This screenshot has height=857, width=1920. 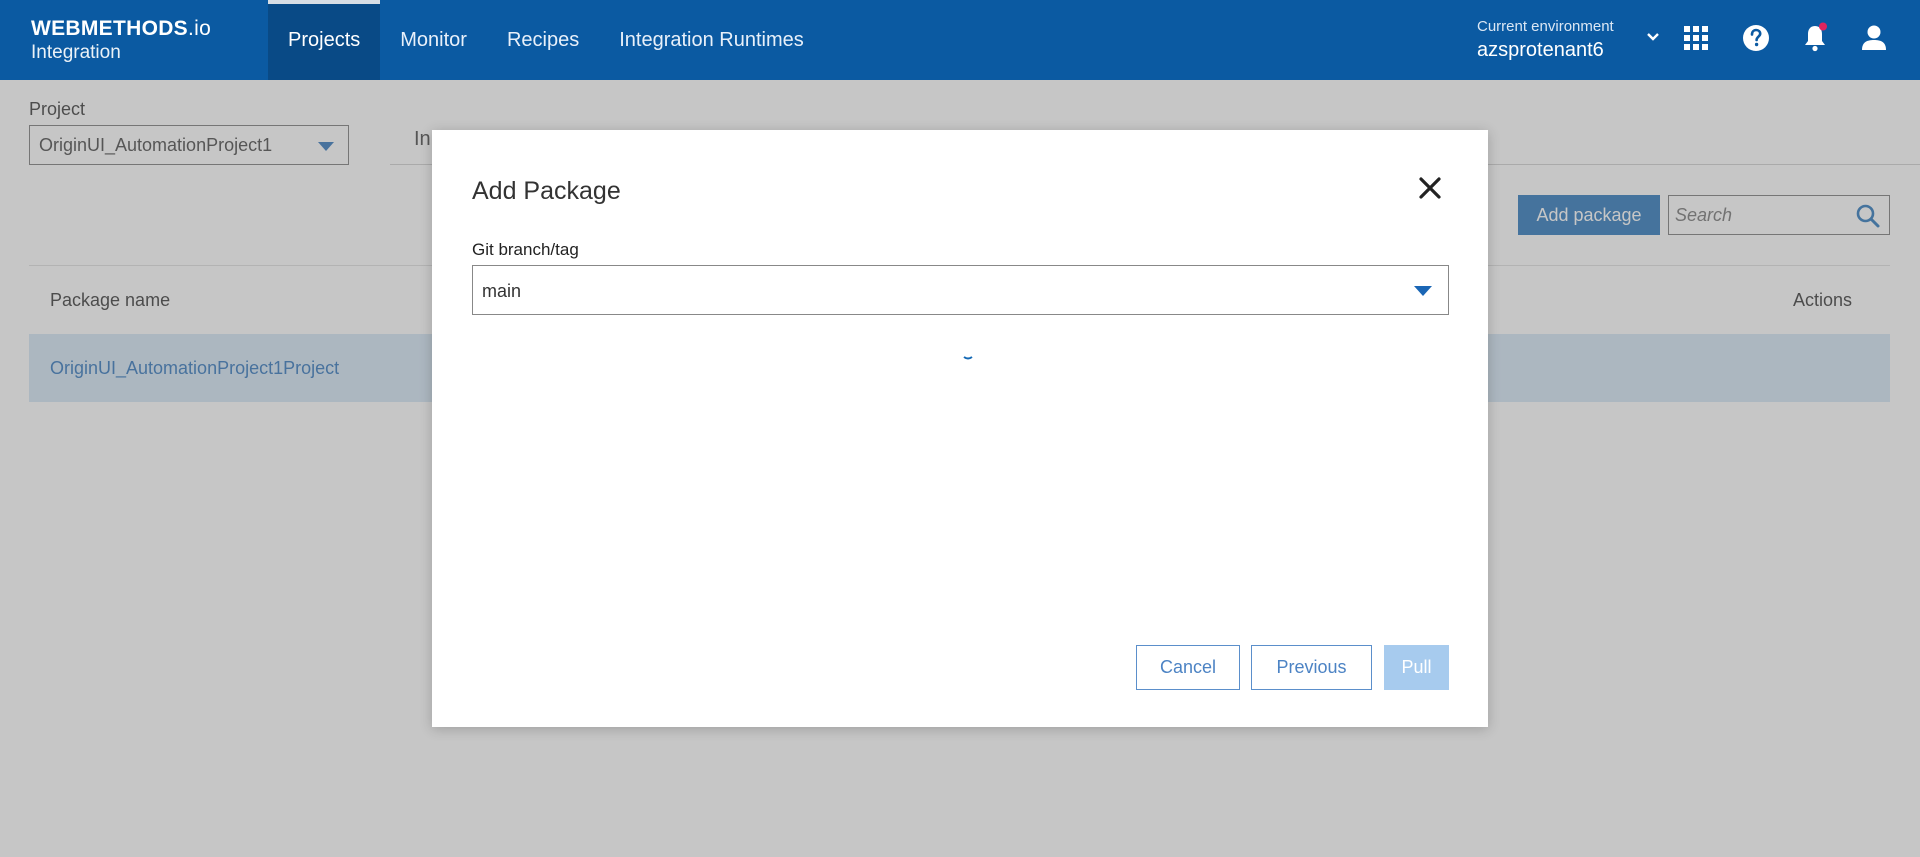 What do you see at coordinates (324, 40) in the screenshot?
I see `nav-projects: Projects` at bounding box center [324, 40].